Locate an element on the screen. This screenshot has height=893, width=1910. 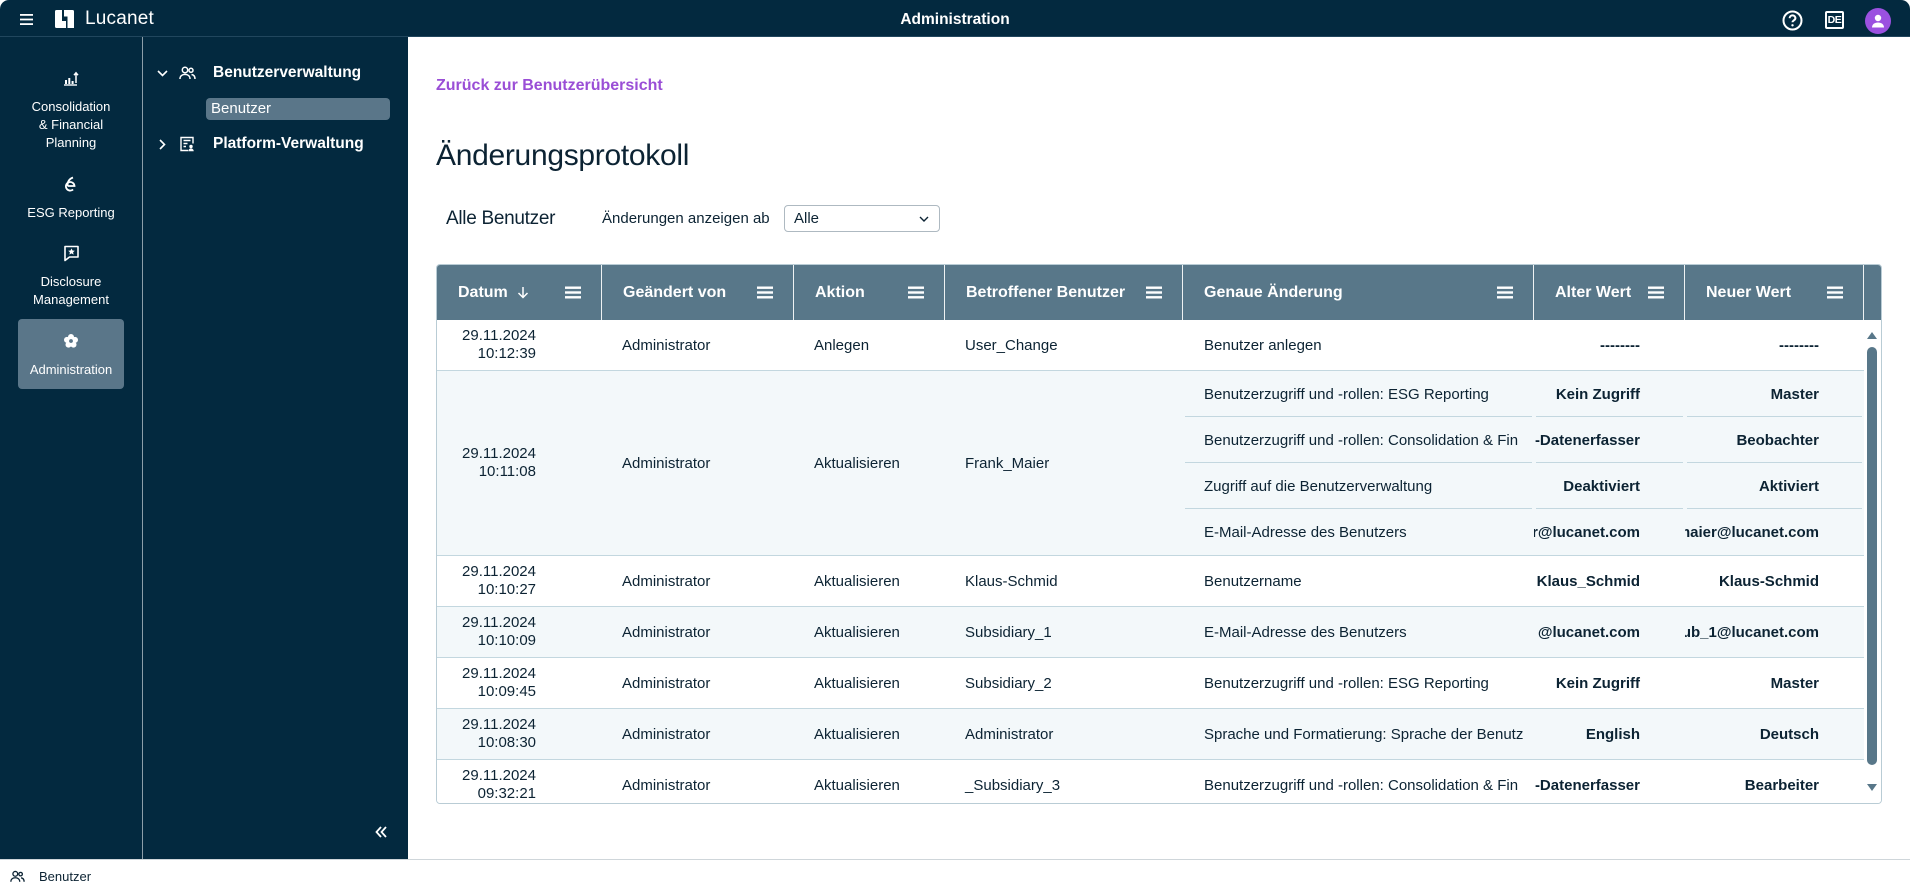
sort-descending-icon is located at coordinates (523, 292).